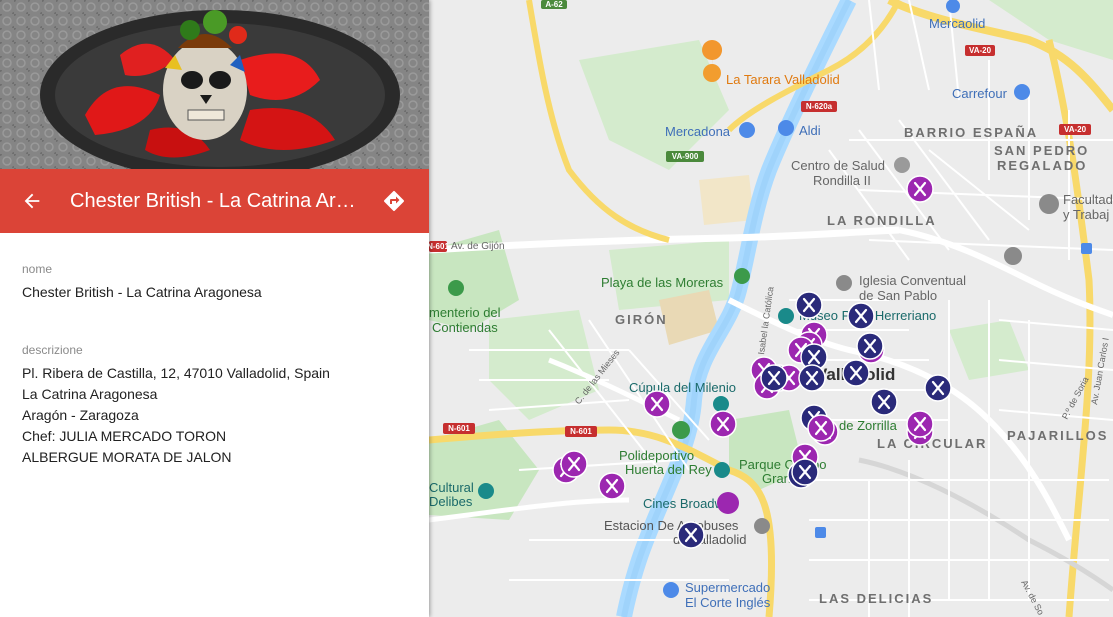 The height and width of the screenshot is (617, 1113). What do you see at coordinates (685, 156) in the screenshot?
I see `svg-text: VA-900` at bounding box center [685, 156].